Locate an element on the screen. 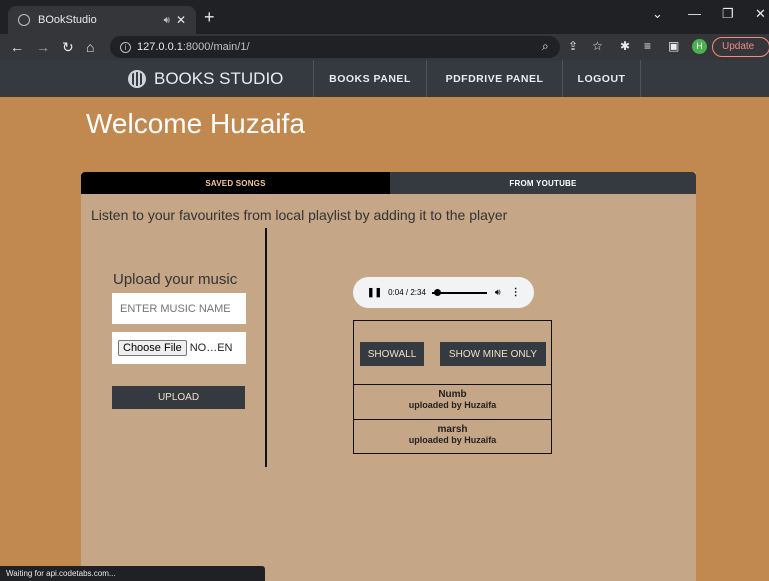 This screenshot has width=769, height=581. show-all-button: SHOWALL is located at coordinates (392, 354).